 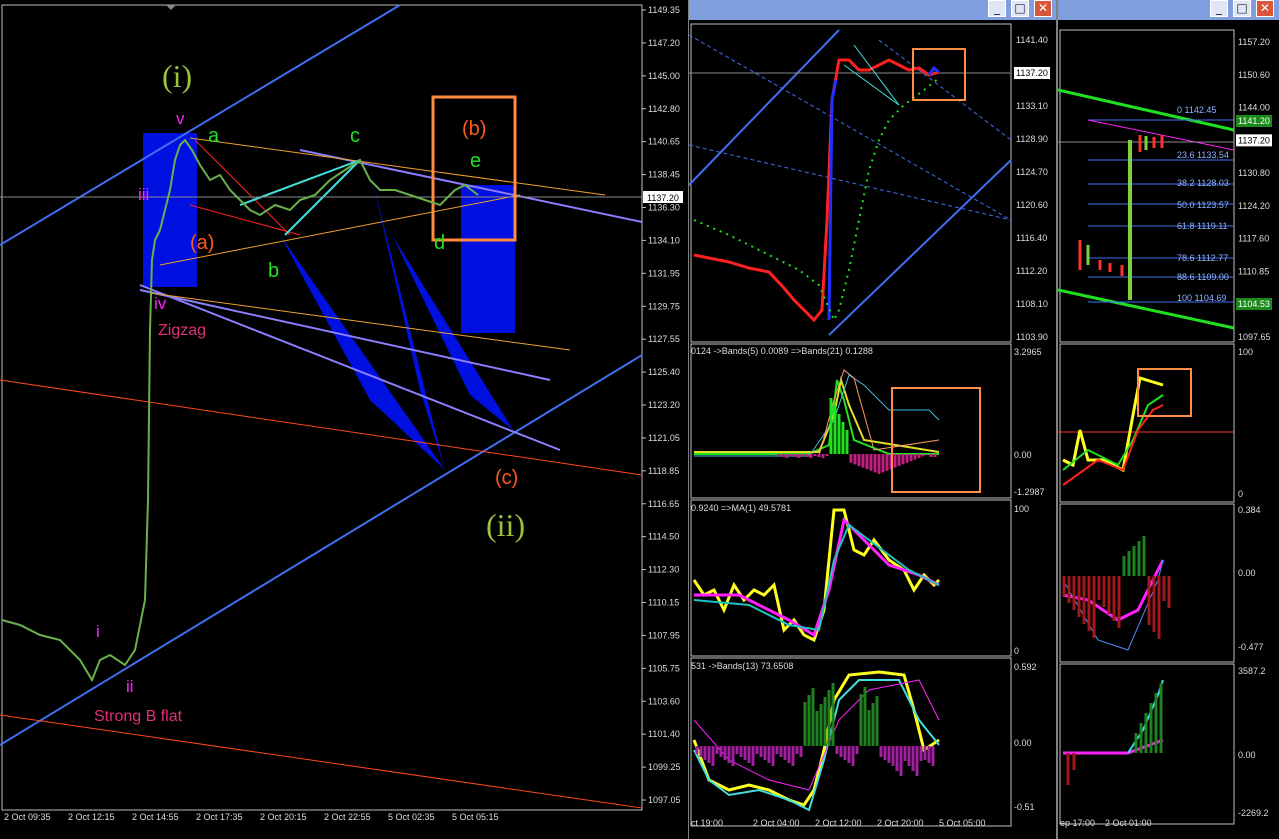 I want to click on main-price-tick: 1142.80, so click(x=664, y=109).